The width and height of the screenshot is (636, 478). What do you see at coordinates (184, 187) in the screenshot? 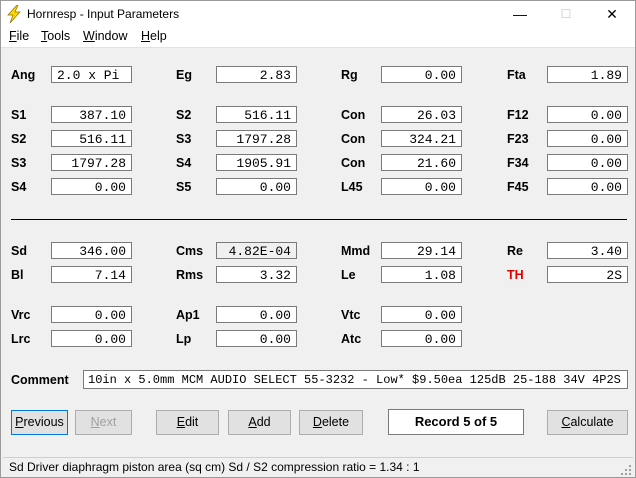
I see `label-s5: S5` at bounding box center [184, 187].